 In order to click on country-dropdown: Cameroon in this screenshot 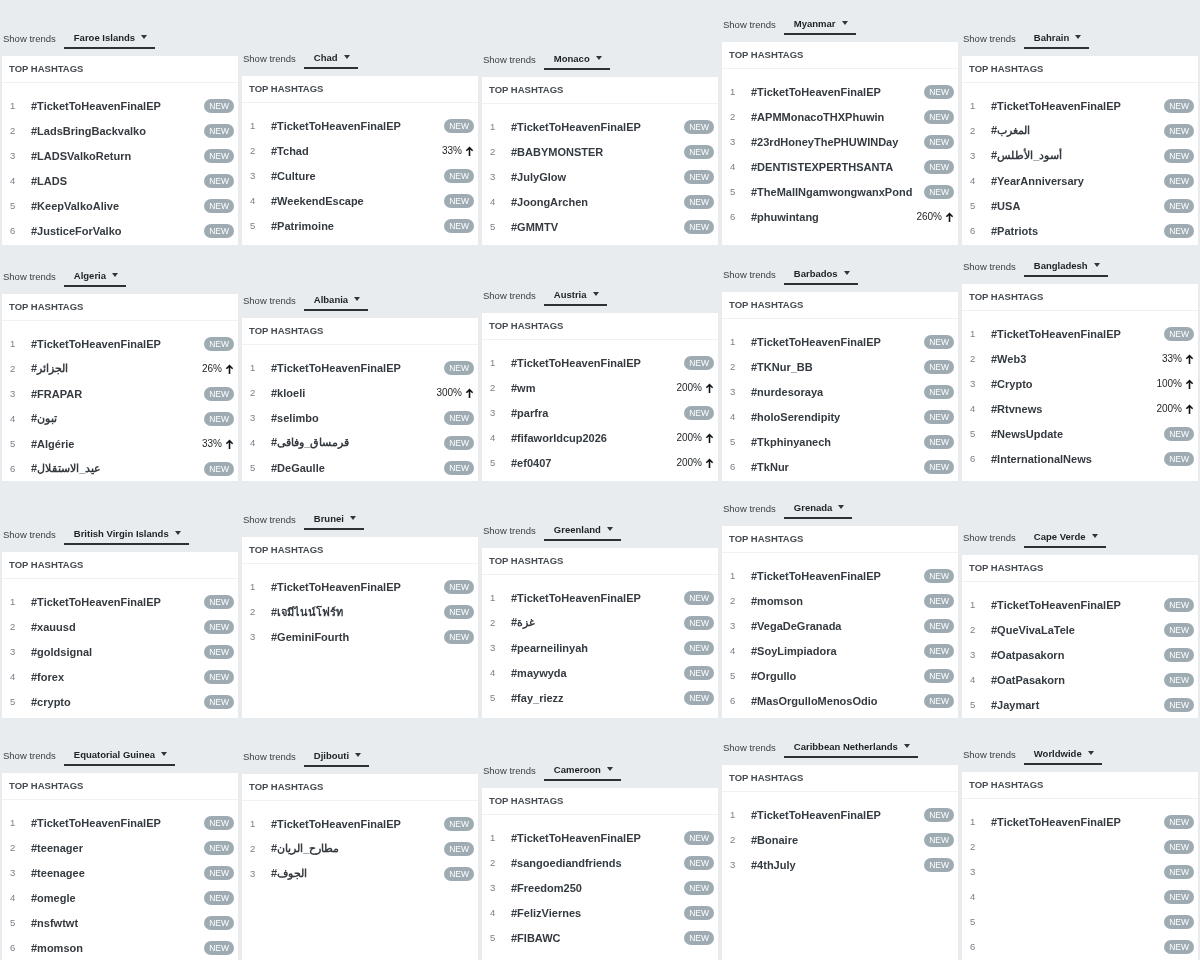, I will do `click(582, 770)`.